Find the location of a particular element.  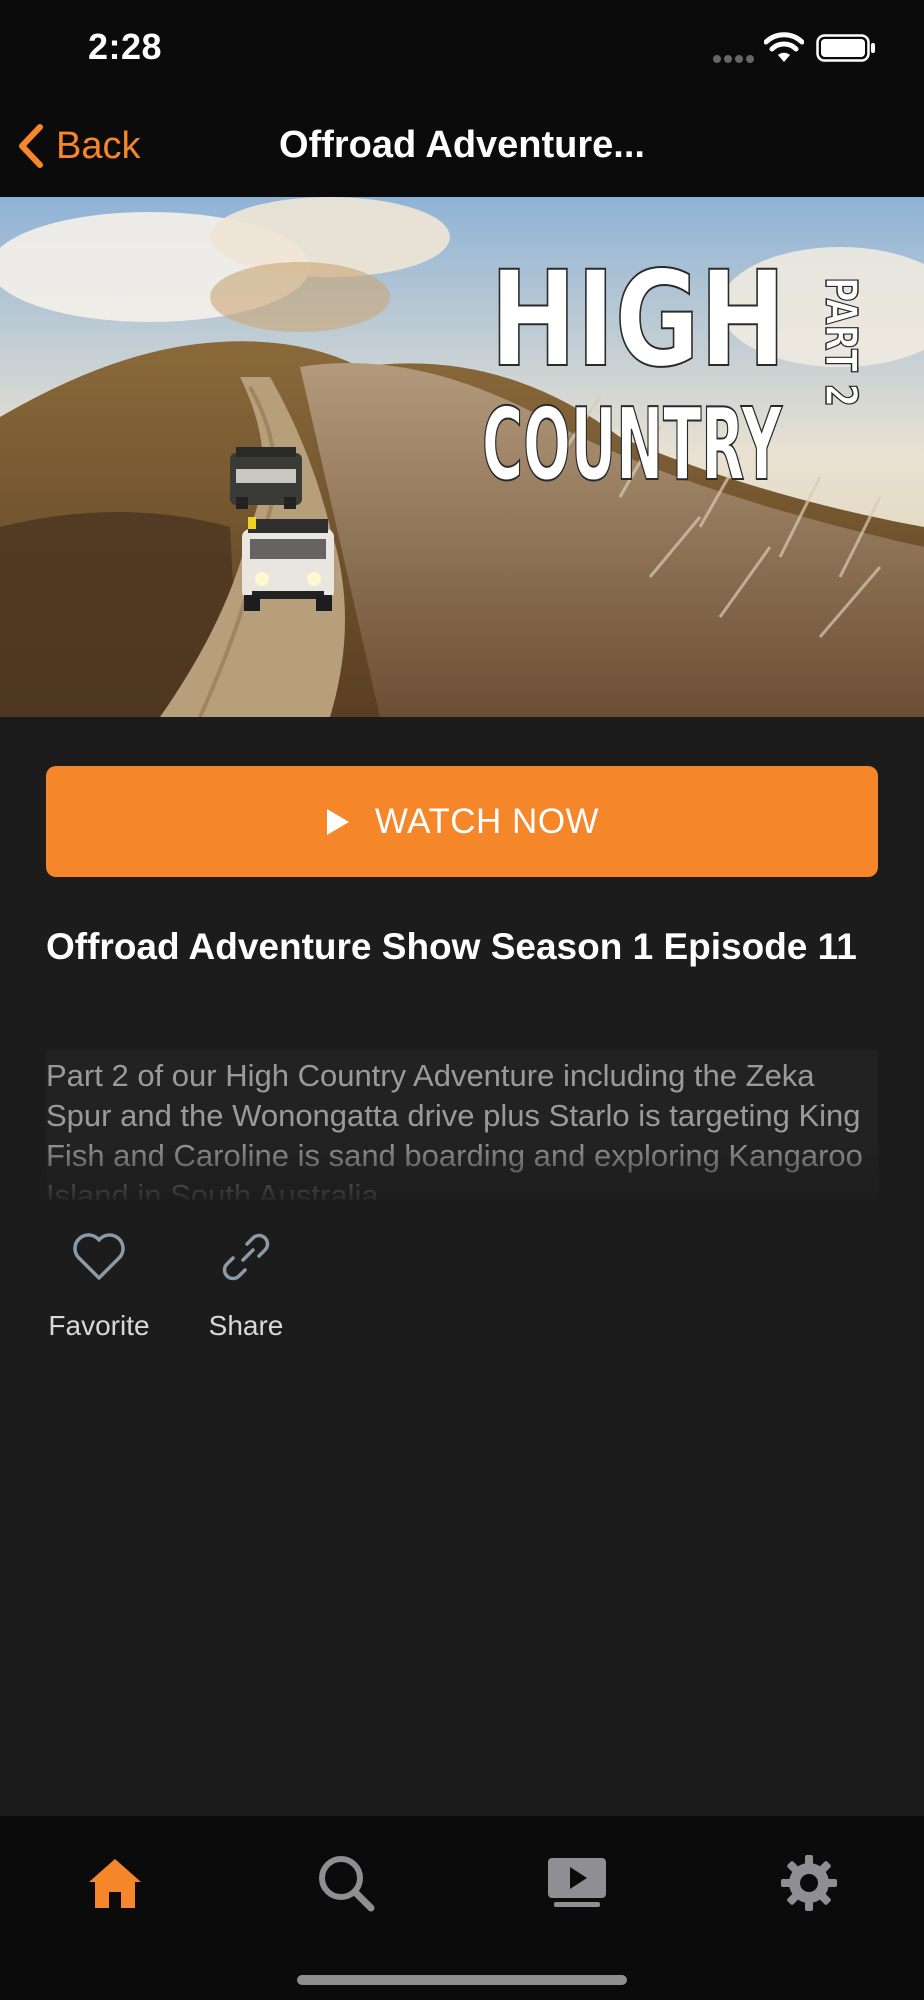

svg-text: PART 2 is located at coordinates (840, 342).